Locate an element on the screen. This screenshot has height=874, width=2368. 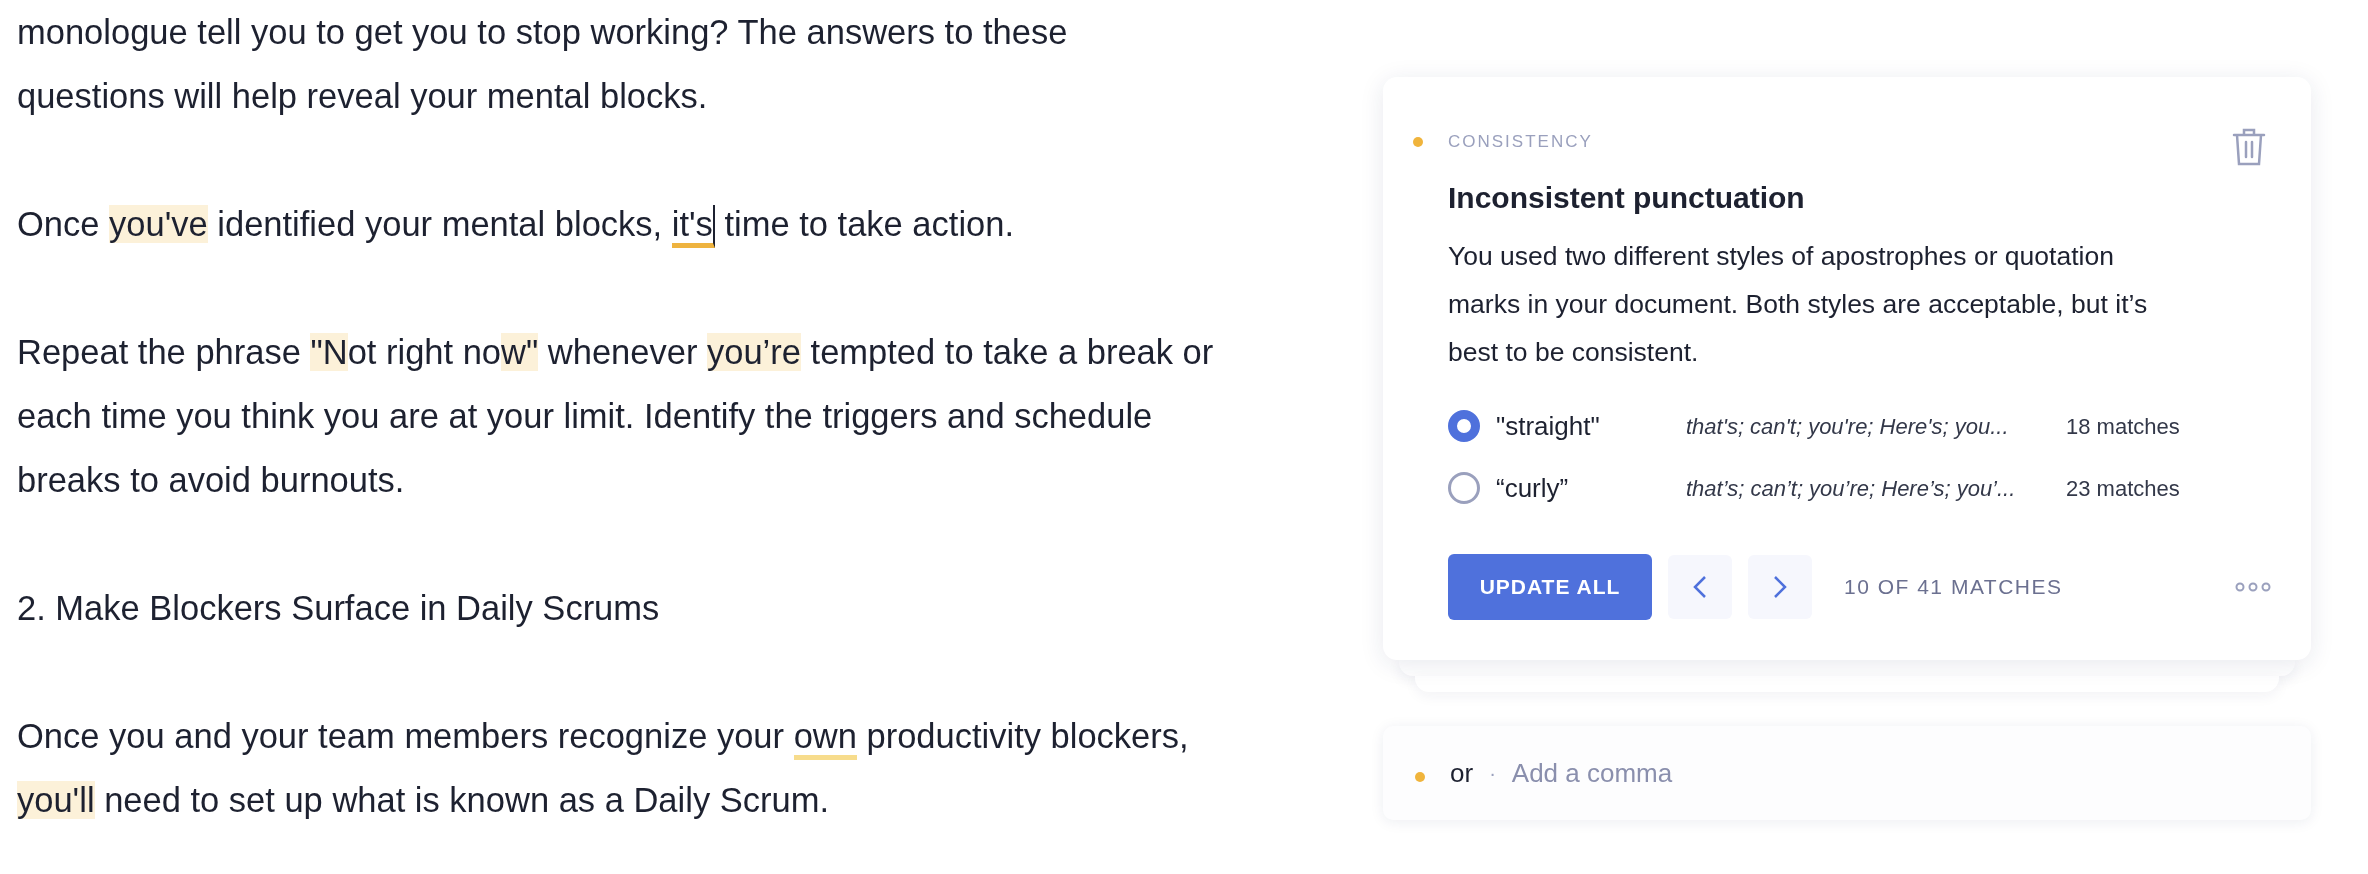
paragraph: monologue tell you to get you to stop working? The answers to these questions will help reveal your mental blocks. is located at coordinates (543, 64).